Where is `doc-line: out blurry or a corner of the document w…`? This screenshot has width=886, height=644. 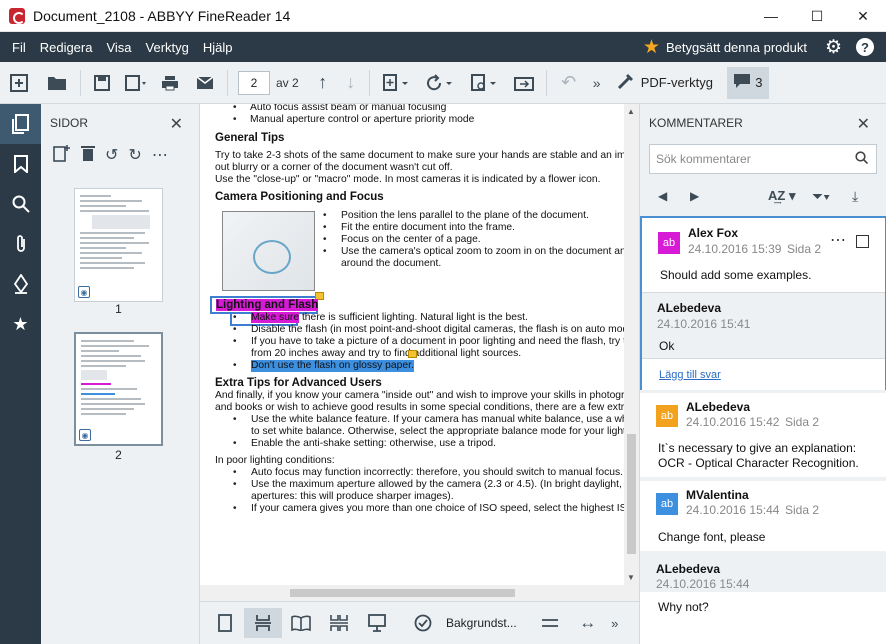 doc-line: out blurry or a corner of the document w… is located at coordinates (334, 167).